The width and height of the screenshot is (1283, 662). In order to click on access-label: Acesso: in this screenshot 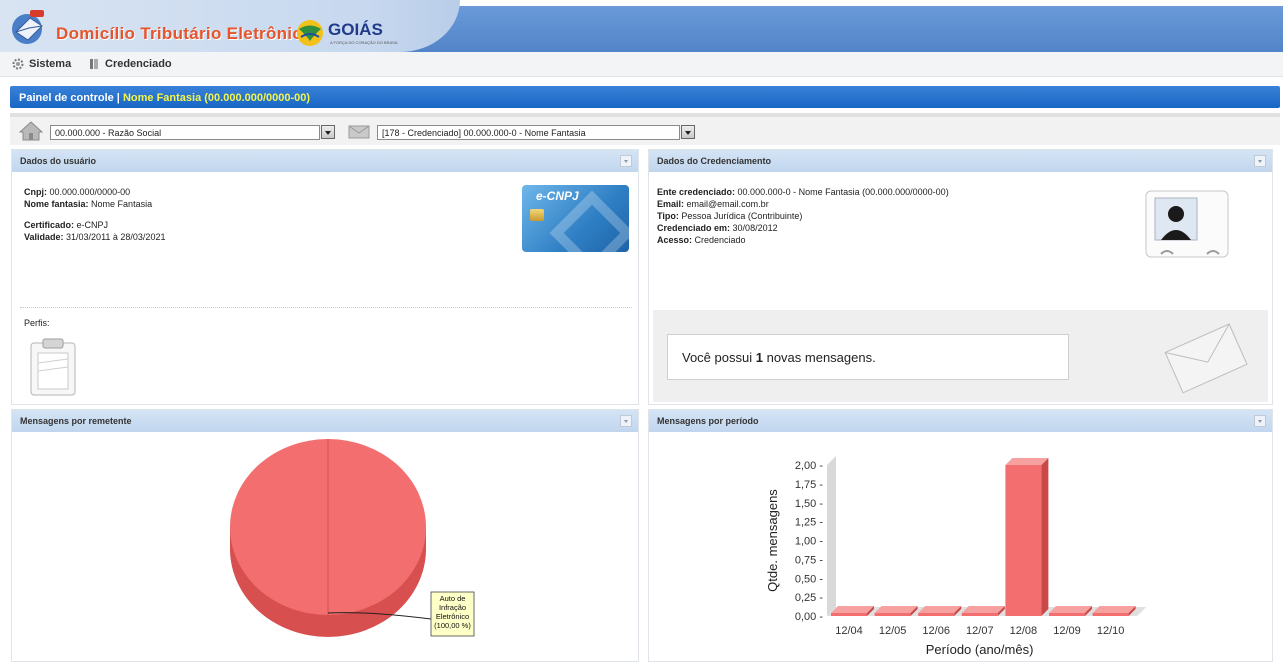, I will do `click(675, 240)`.